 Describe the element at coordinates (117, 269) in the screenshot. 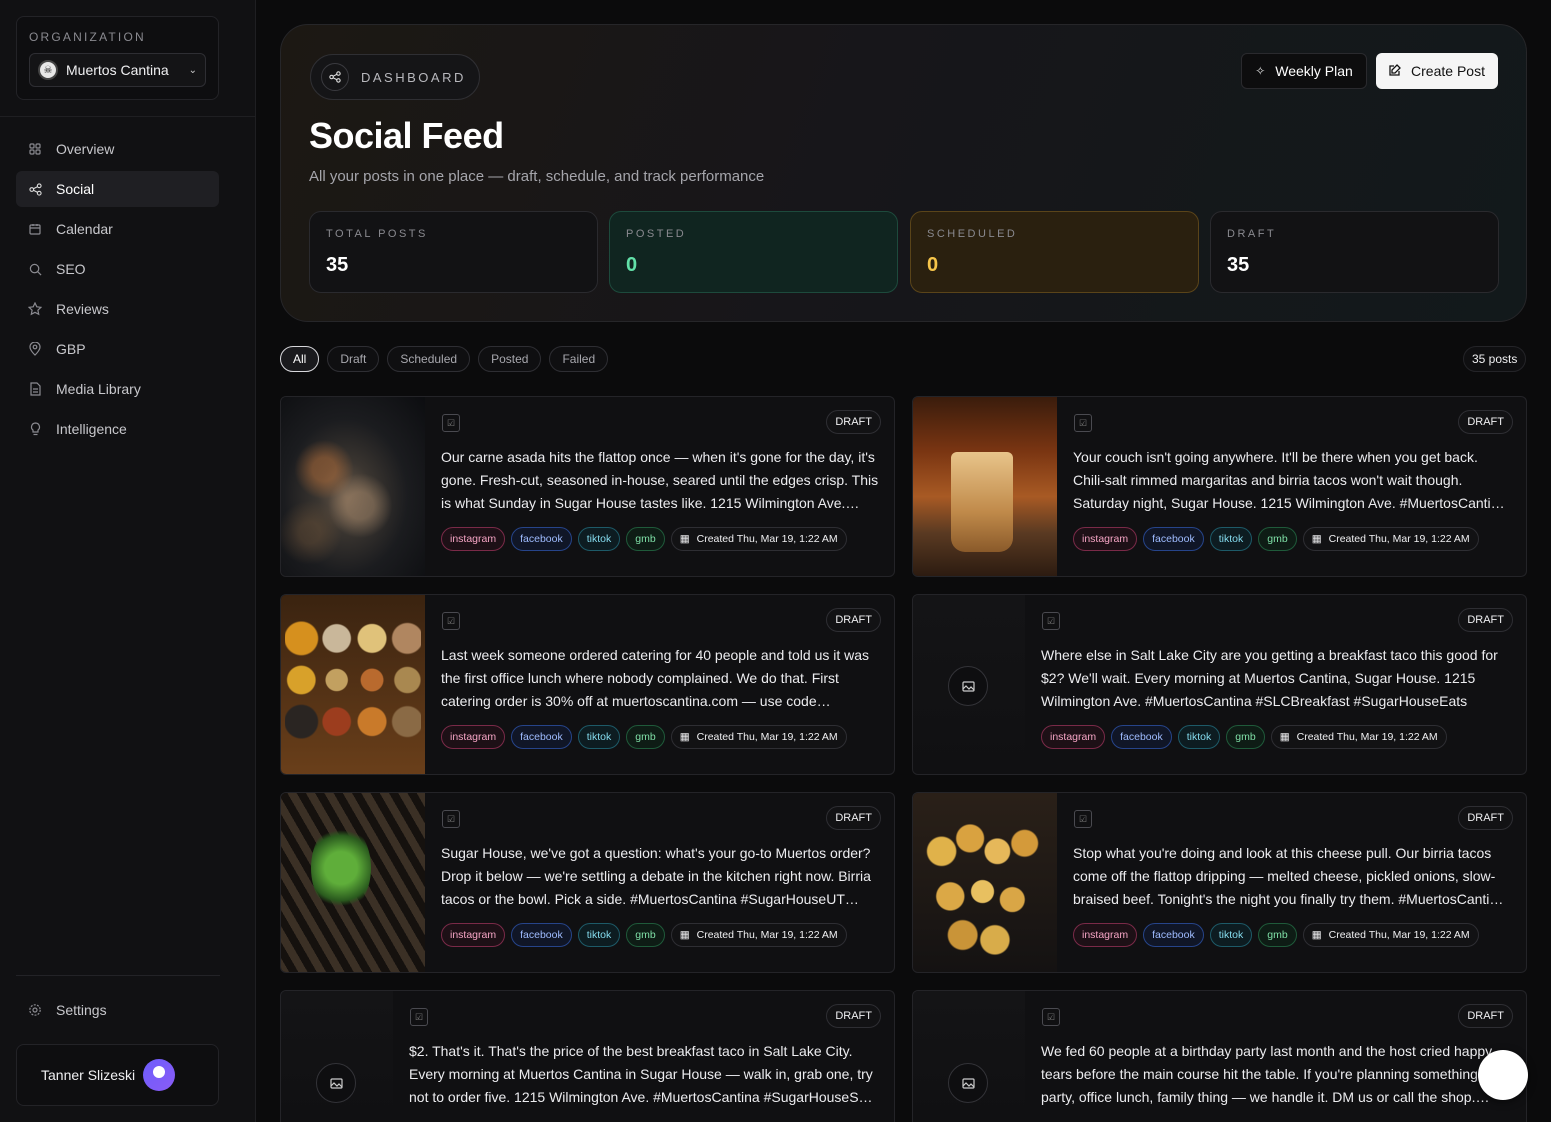

I see `sidebar-item-seo: SEO` at that location.